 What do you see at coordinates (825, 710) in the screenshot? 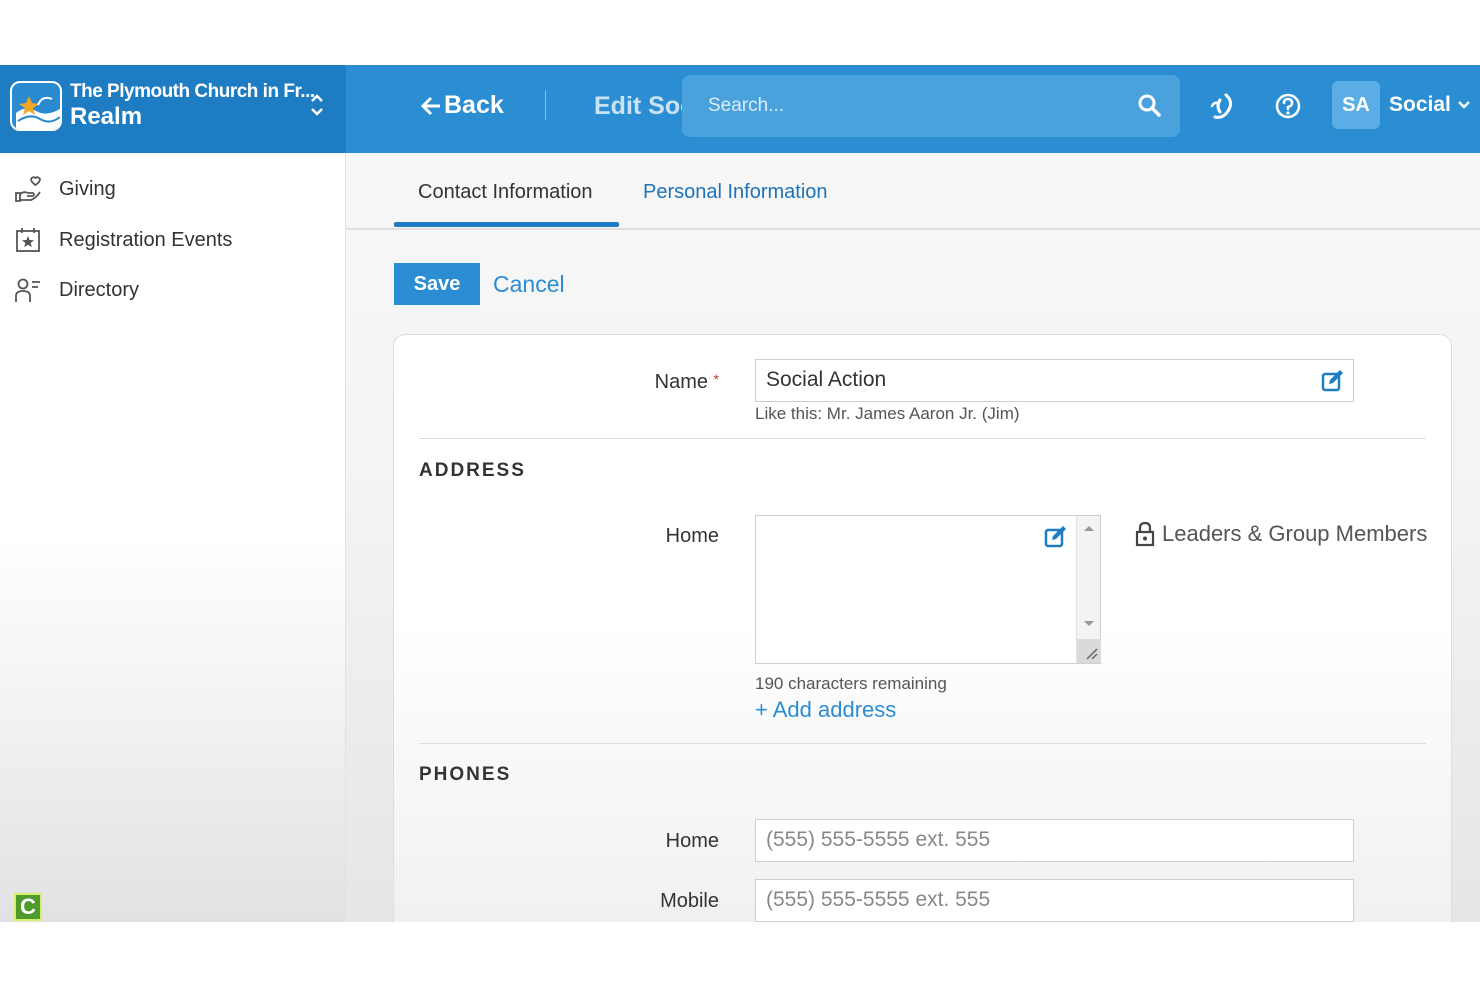
I see `add-address-link: + Add address` at bounding box center [825, 710].